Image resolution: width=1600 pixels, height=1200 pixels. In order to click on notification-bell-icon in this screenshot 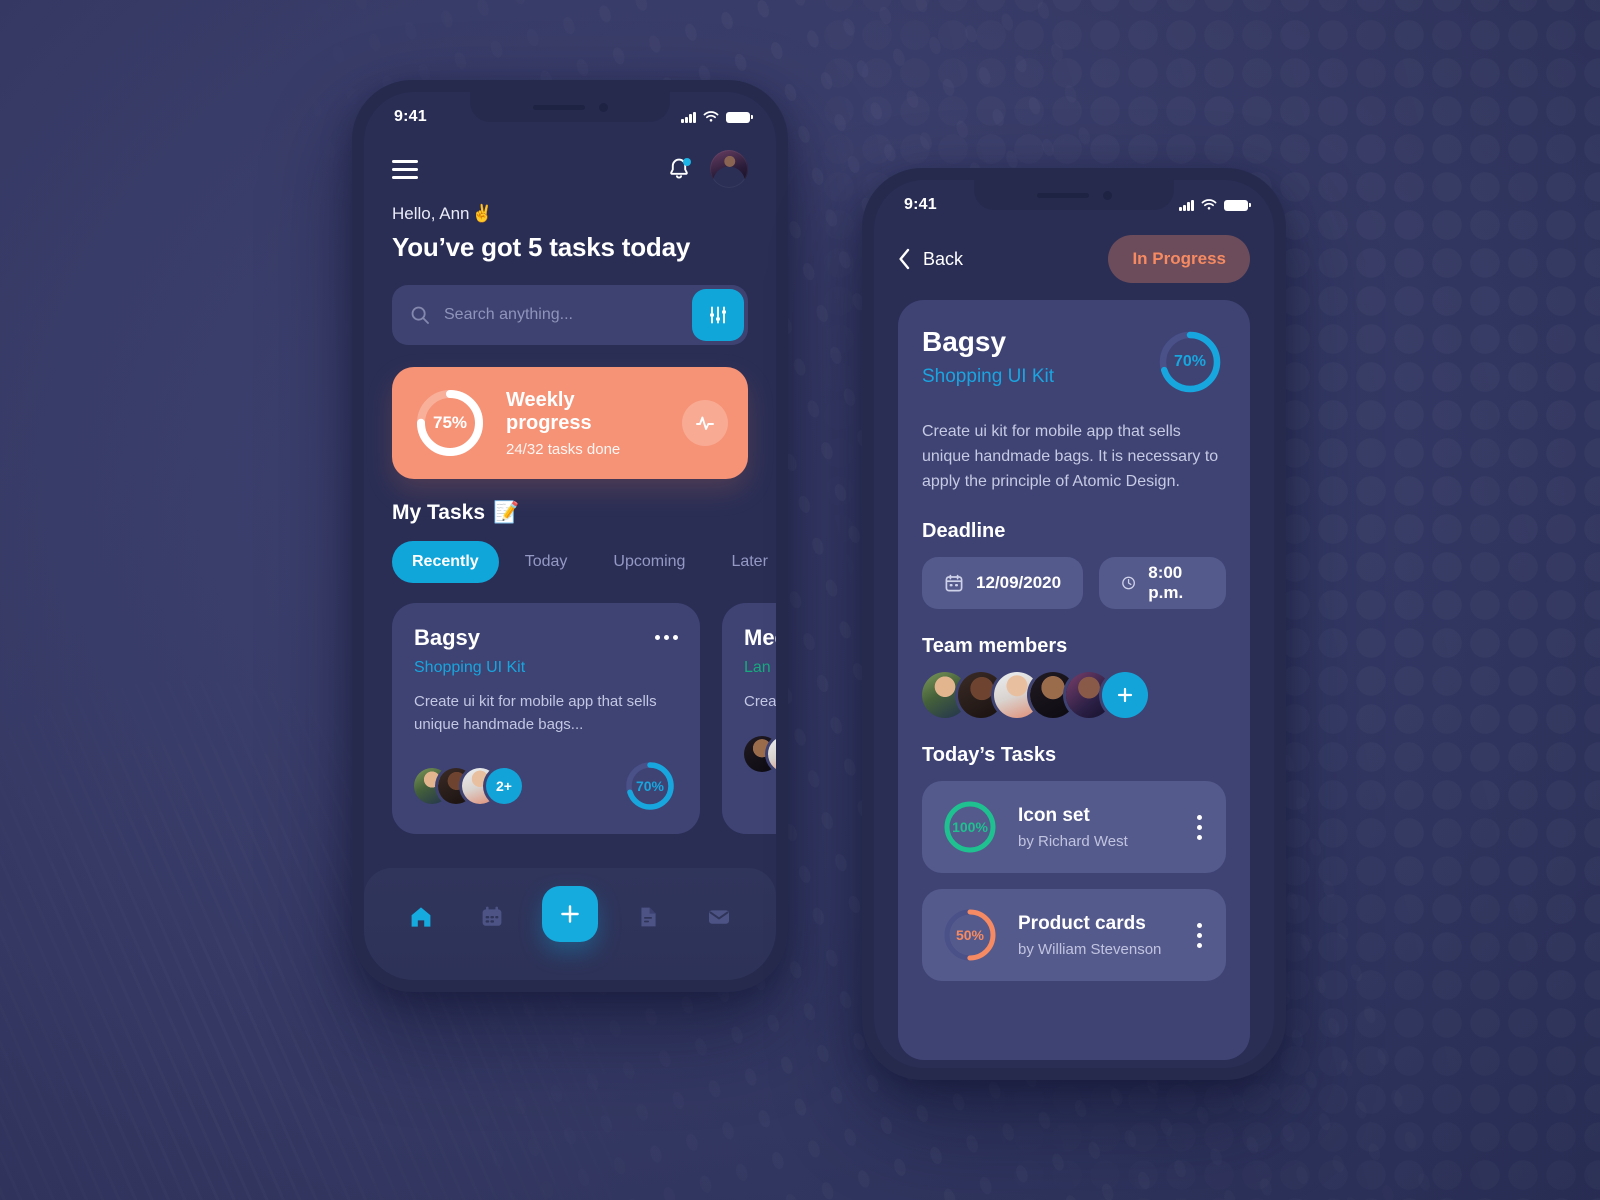, I will do `click(679, 169)`.